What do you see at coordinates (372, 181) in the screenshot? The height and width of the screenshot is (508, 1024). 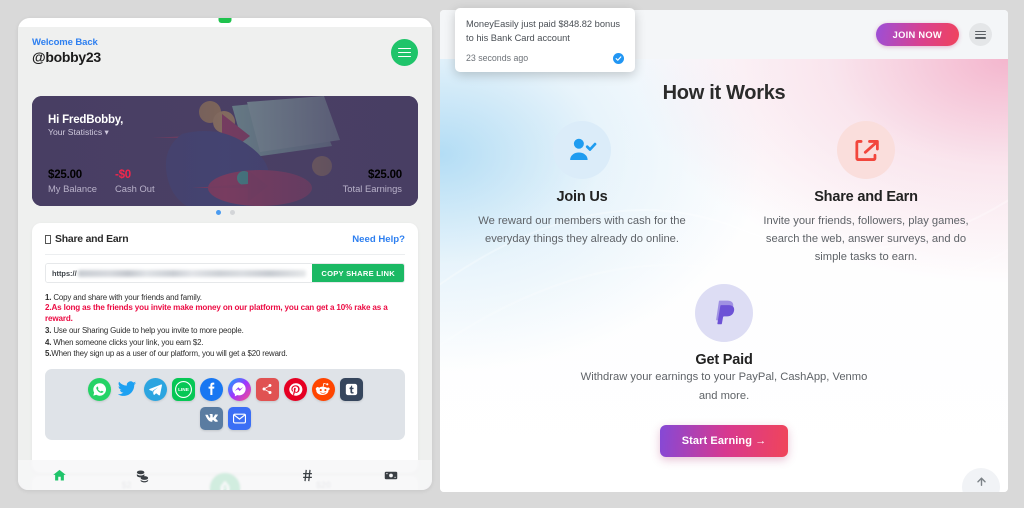 I see `stat-total-earnings: $25.00 Total Earnings` at bounding box center [372, 181].